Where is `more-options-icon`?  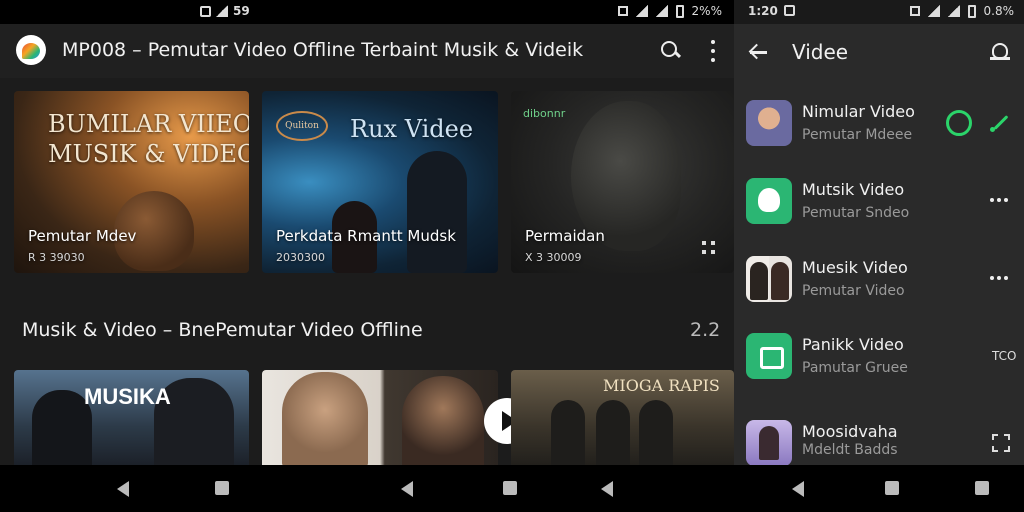 more-options-icon is located at coordinates (713, 51).